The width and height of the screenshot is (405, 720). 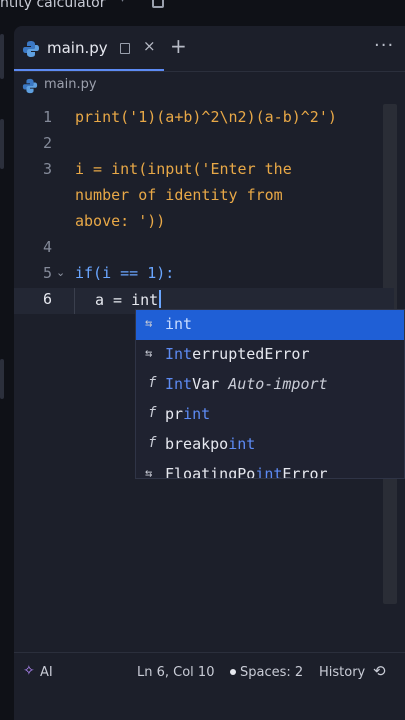 I want to click on autocomplete-item: ⇆ FloatingPointError, so click(x=270, y=469).